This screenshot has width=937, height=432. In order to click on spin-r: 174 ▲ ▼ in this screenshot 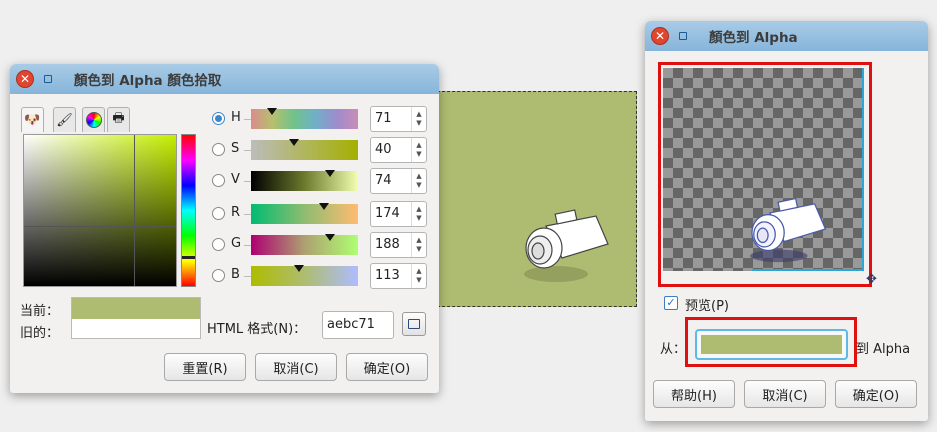, I will do `click(398, 214)`.